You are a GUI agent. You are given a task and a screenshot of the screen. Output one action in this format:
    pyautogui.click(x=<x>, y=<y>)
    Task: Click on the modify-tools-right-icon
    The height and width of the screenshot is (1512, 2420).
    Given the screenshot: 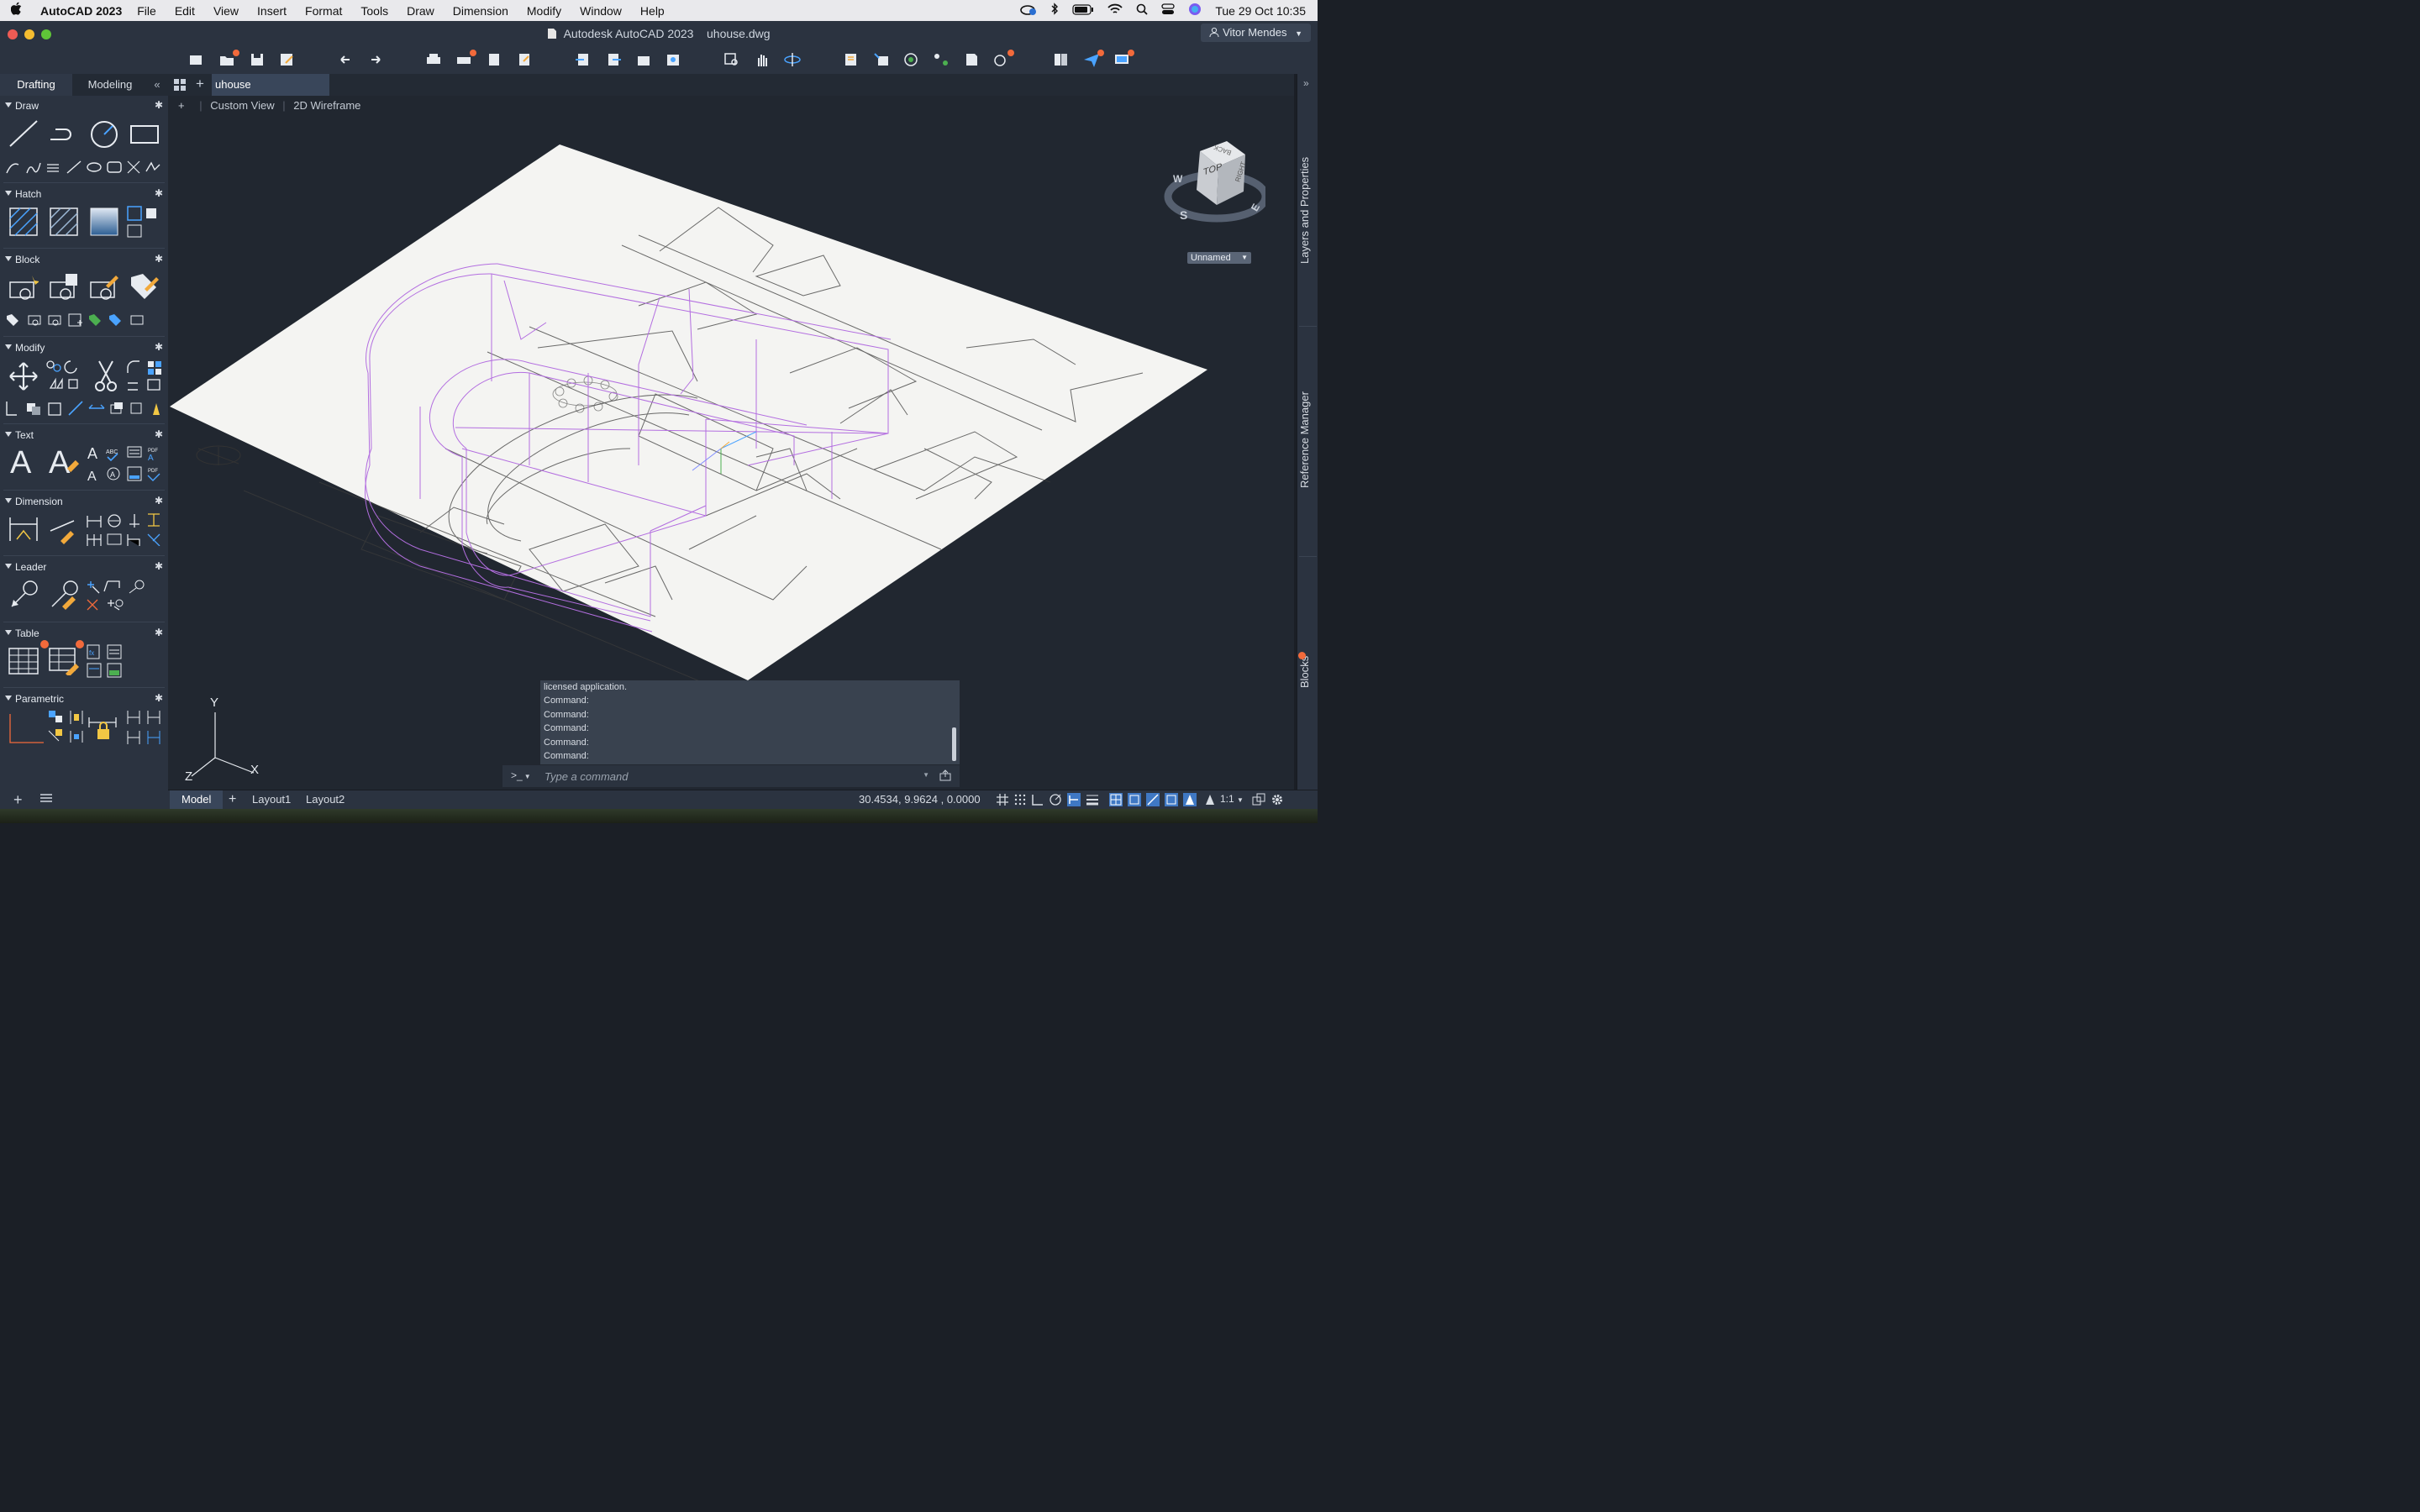 What is the action you would take?
    pyautogui.click(x=143, y=377)
    